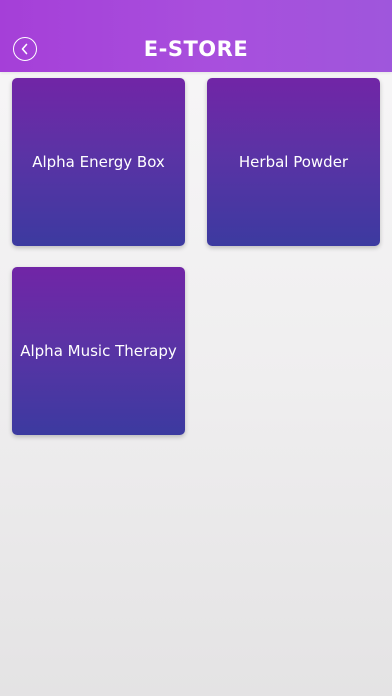 The width and height of the screenshot is (392, 696). I want to click on product-tile-label: Alpha Music Therapy, so click(98, 351).